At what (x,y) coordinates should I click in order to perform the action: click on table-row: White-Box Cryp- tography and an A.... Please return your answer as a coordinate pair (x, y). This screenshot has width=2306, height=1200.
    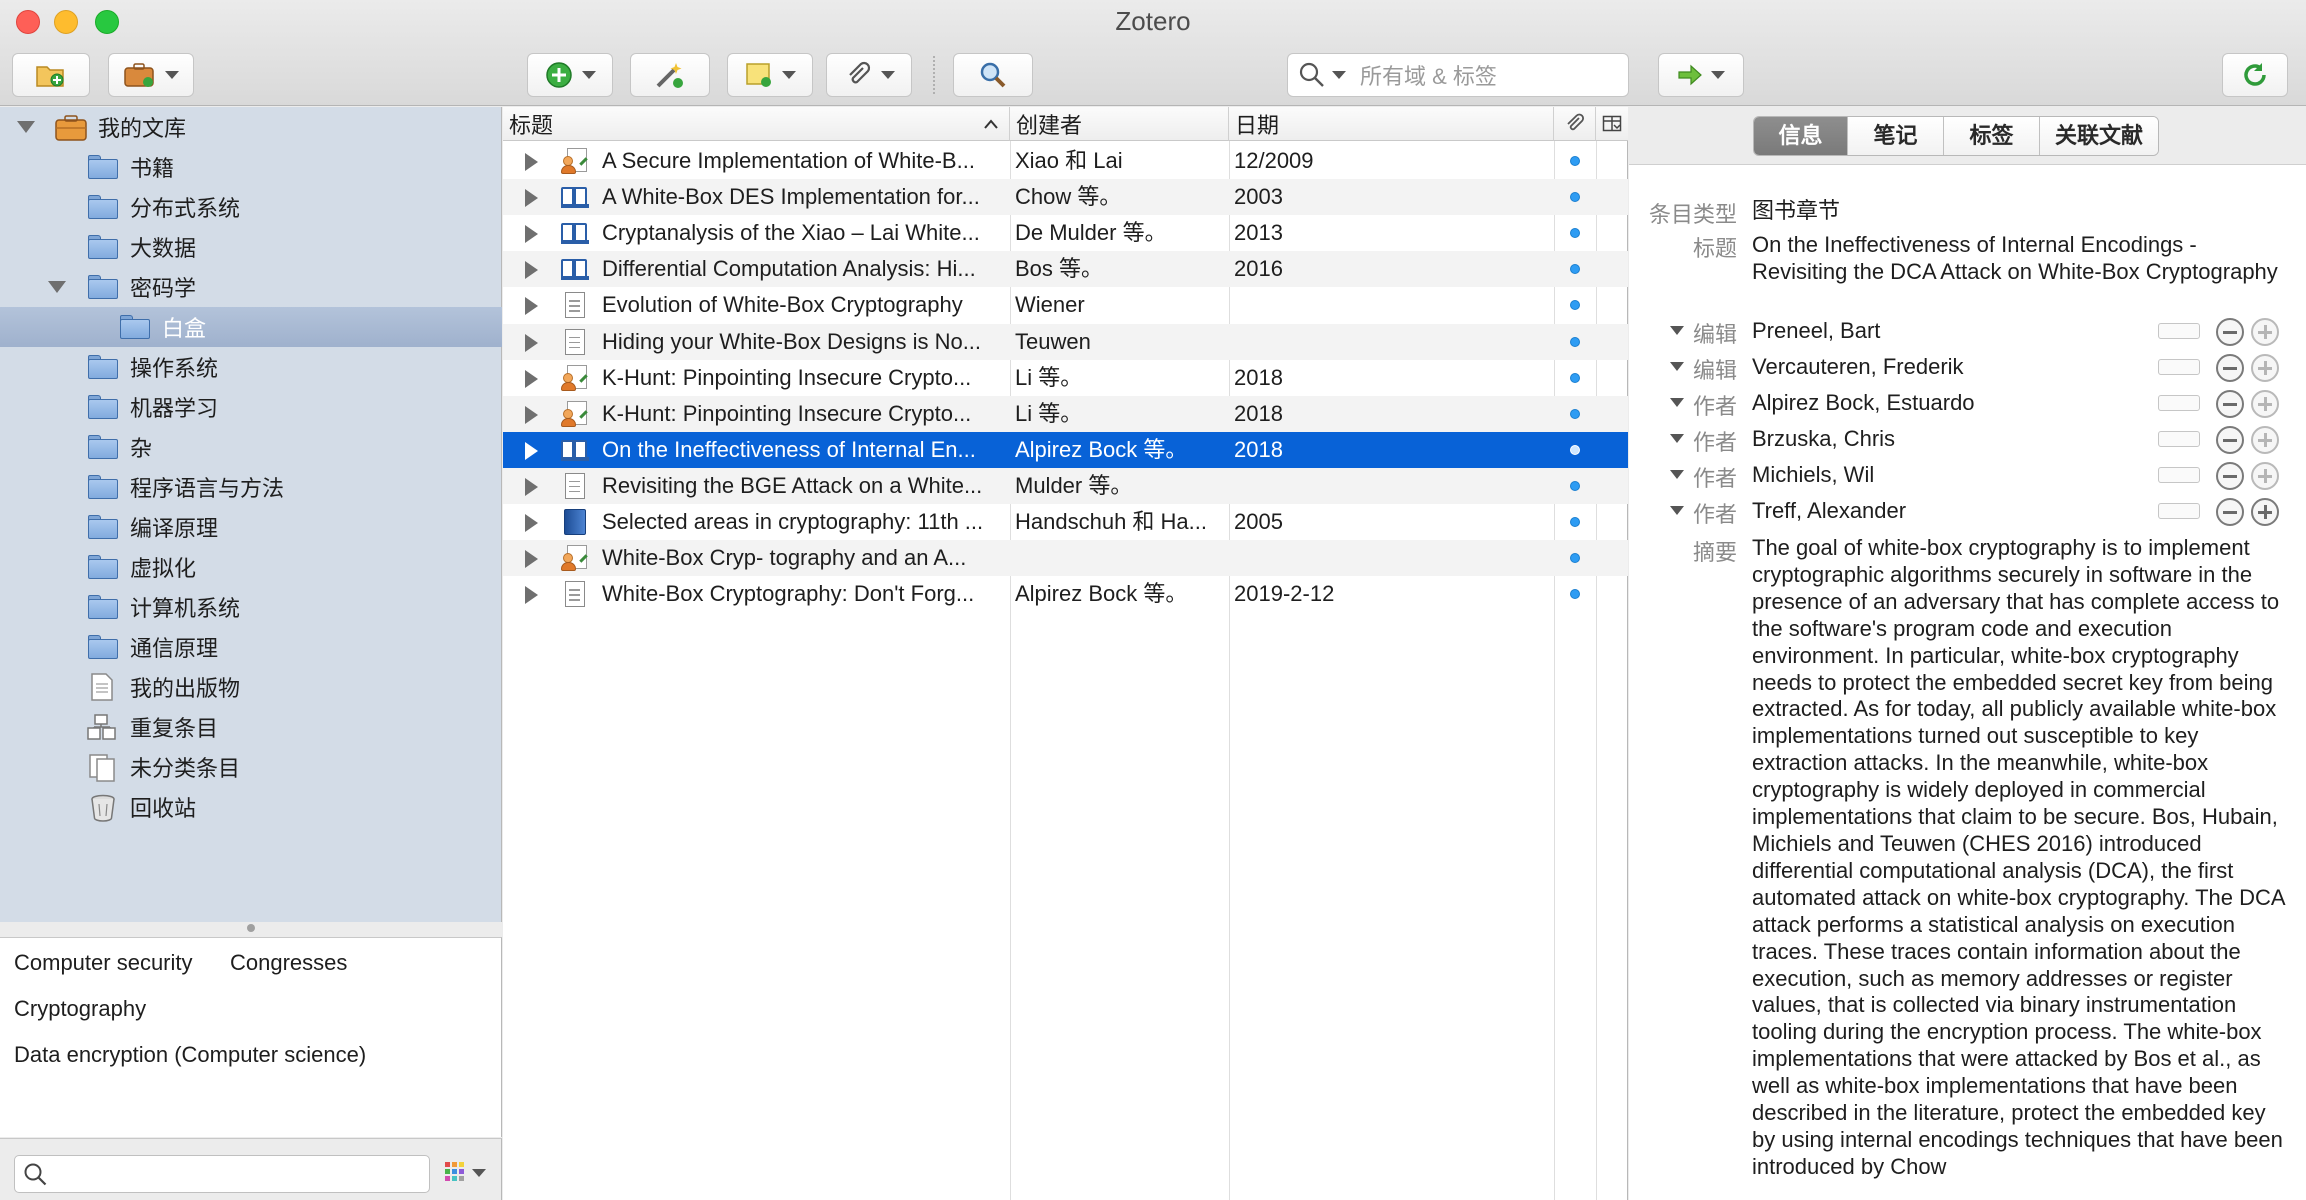
    Looking at the image, I should click on (1065, 558).